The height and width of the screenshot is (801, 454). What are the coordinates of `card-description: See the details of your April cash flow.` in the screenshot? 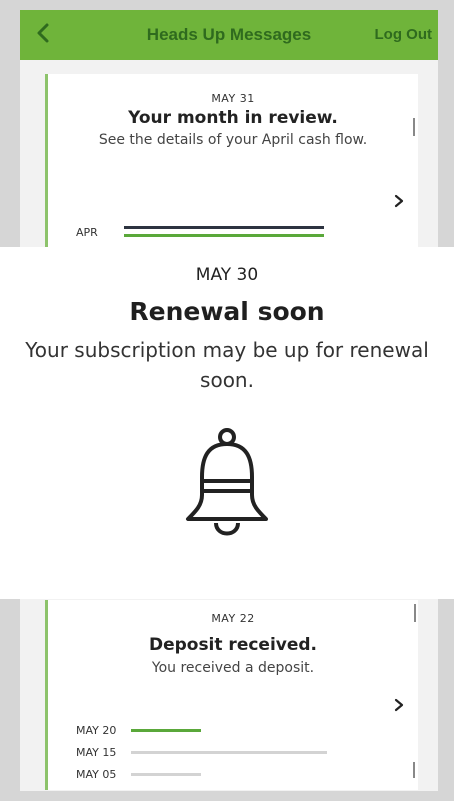 It's located at (233, 140).